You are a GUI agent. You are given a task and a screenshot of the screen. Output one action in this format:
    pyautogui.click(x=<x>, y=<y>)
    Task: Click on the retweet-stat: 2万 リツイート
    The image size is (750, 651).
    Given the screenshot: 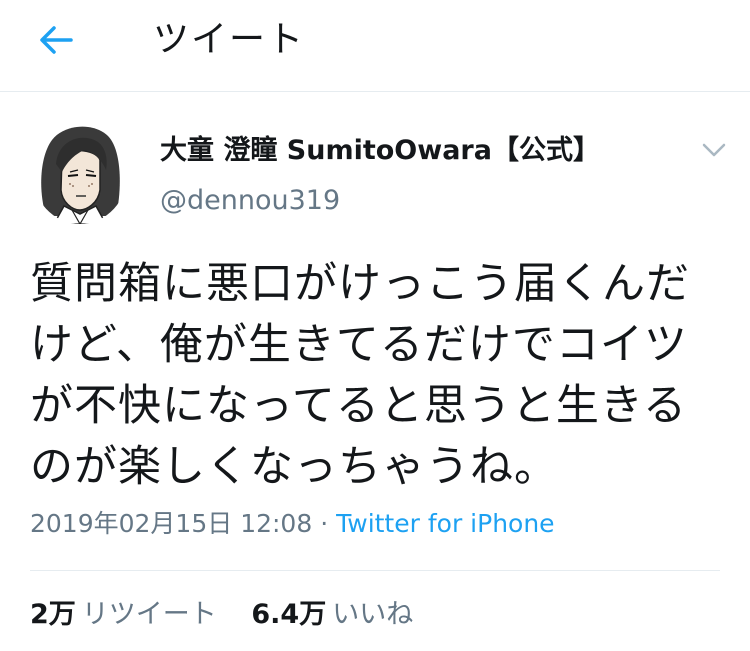 What is the action you would take?
    pyautogui.click(x=123, y=615)
    